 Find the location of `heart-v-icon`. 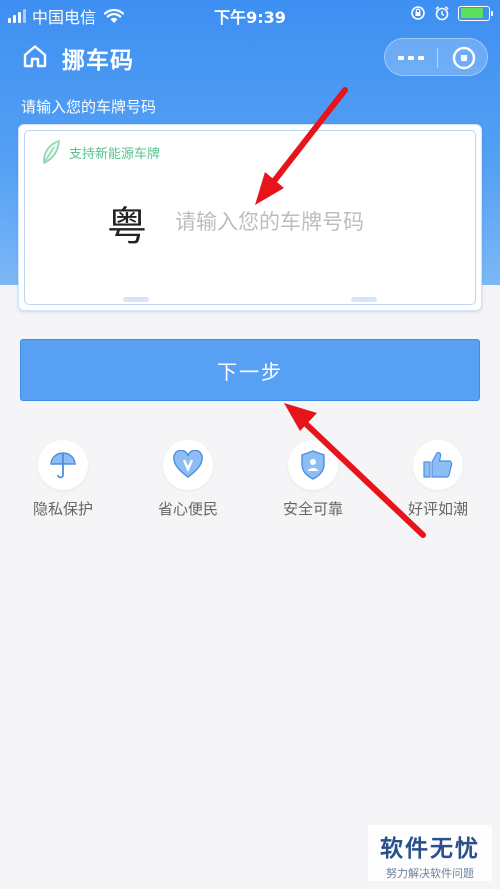

heart-v-icon is located at coordinates (188, 464).